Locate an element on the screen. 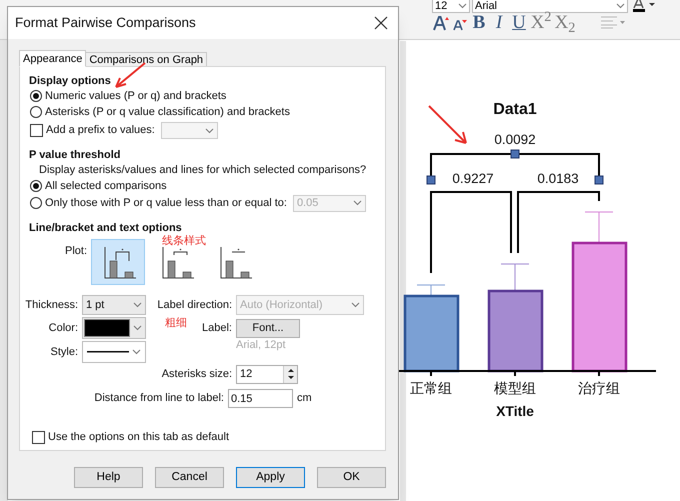 This screenshot has width=680, height=501. grow-font-icon is located at coordinates (441, 23).